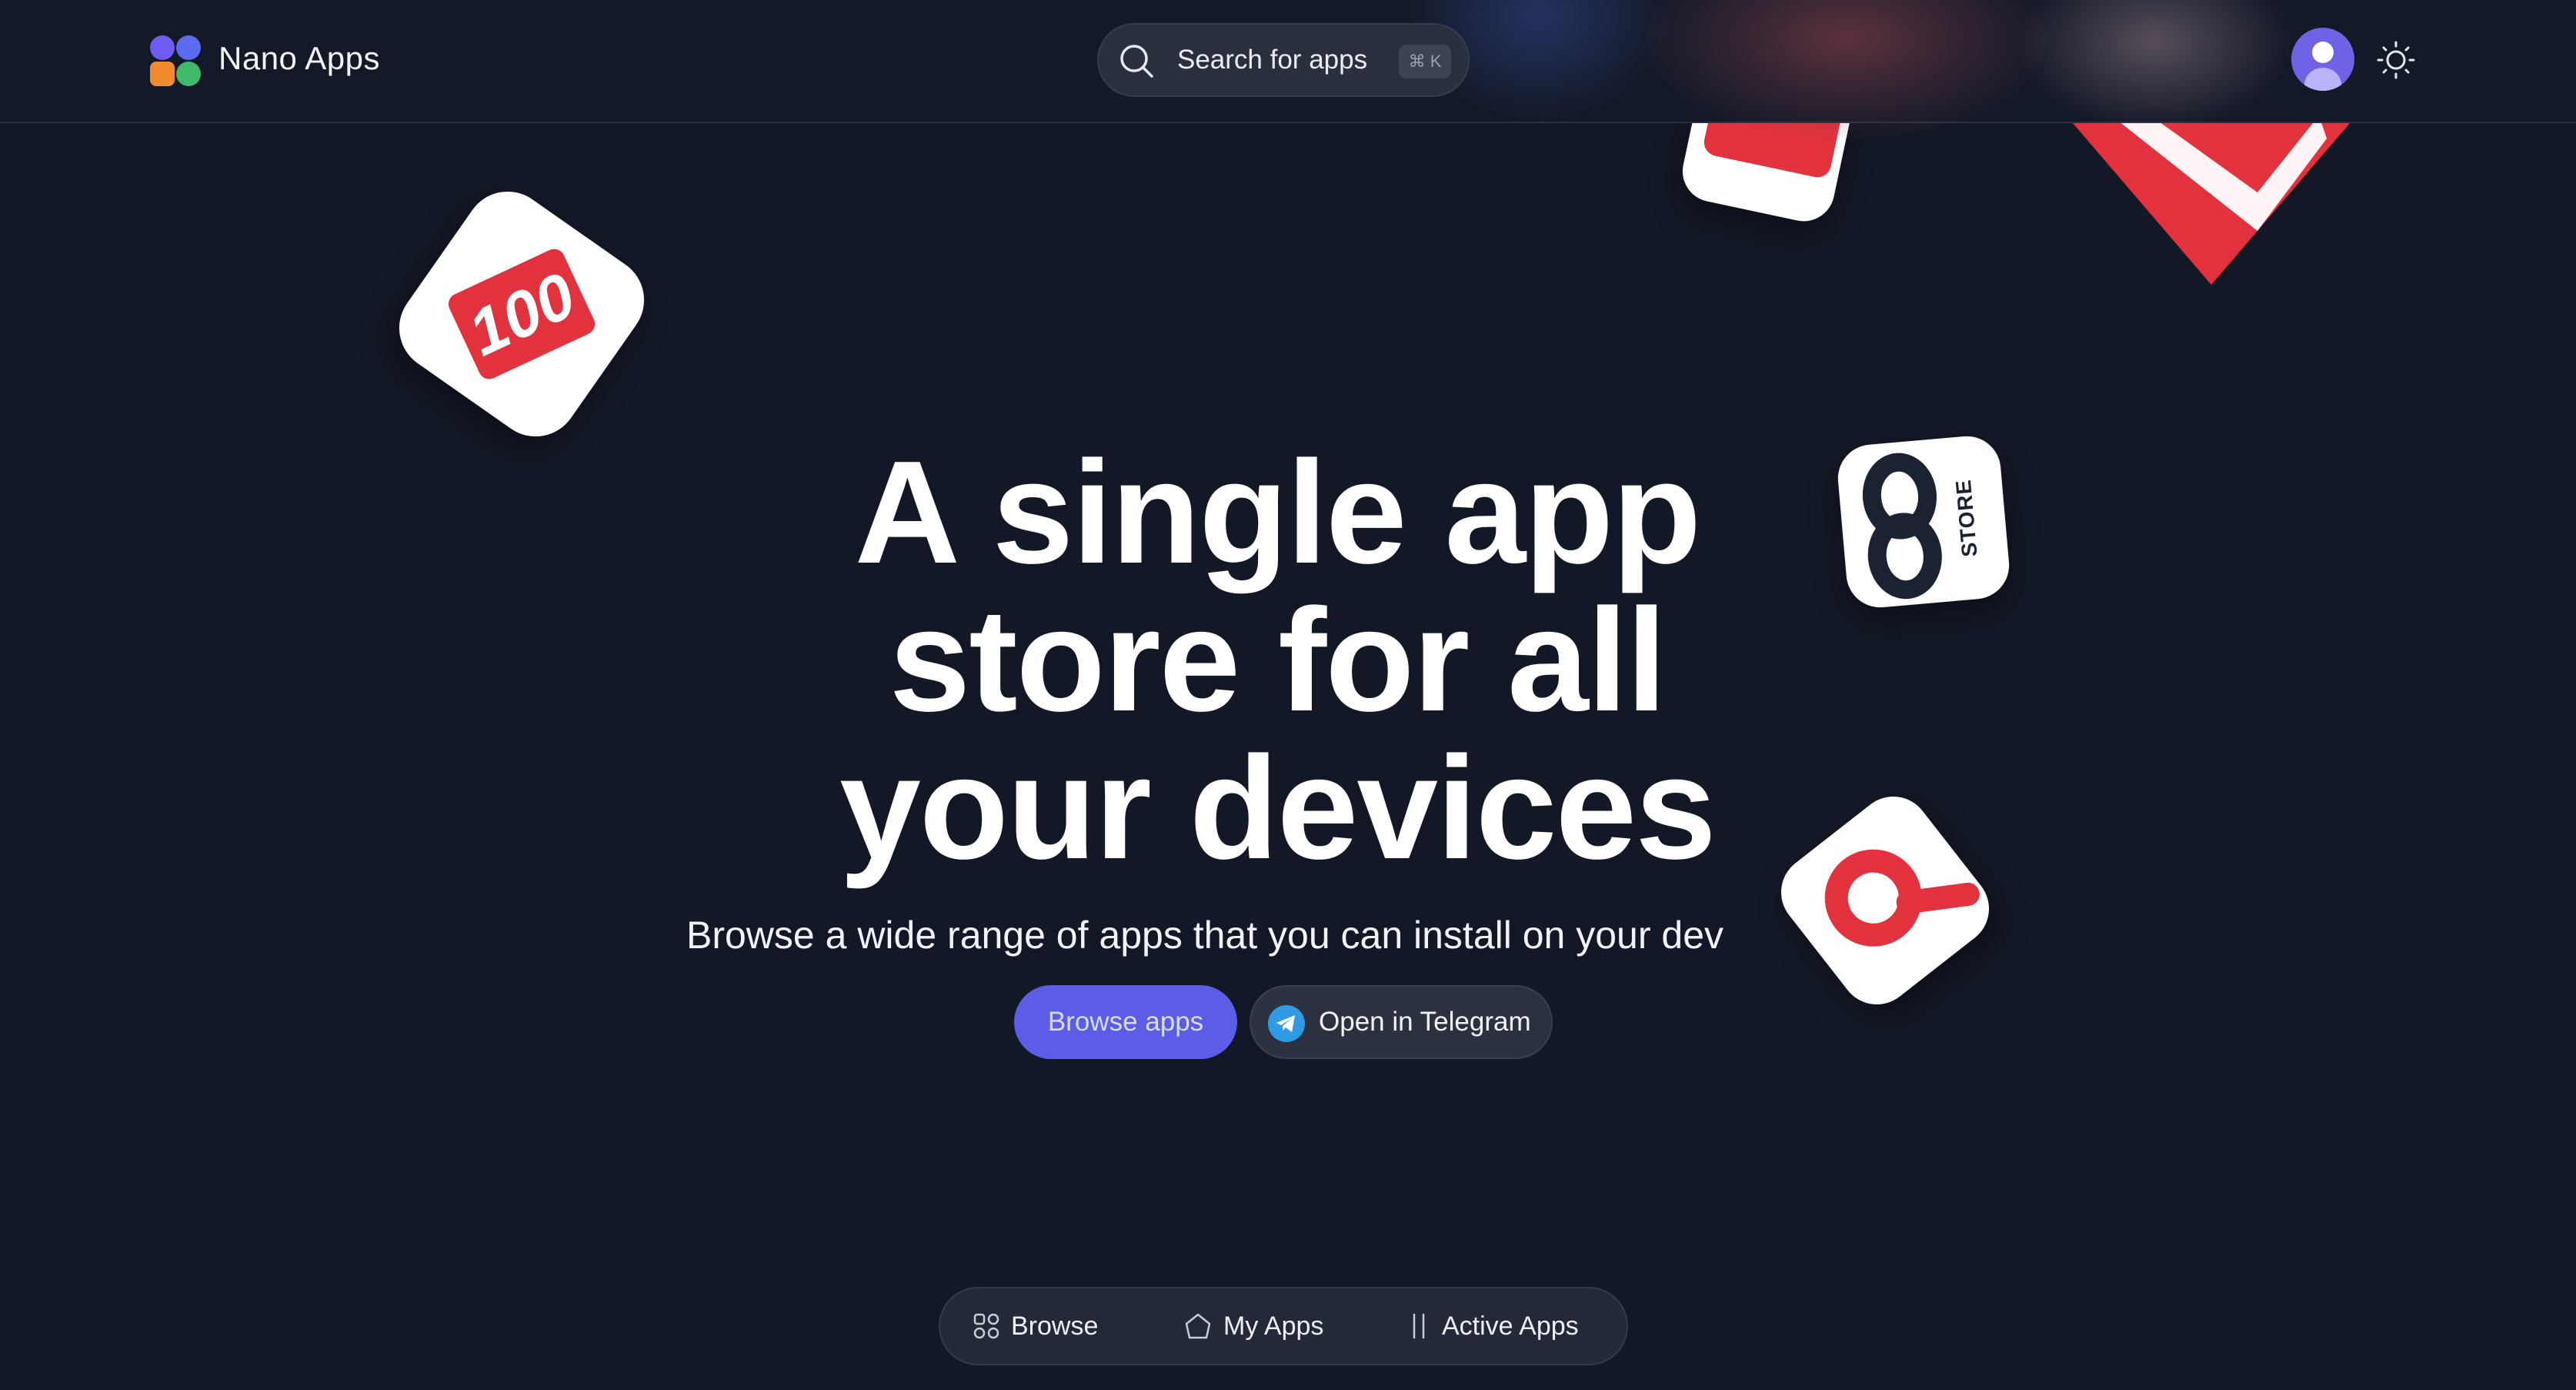 This screenshot has width=2576, height=1390. I want to click on browse-apps-button: Browse apps, so click(1125, 1022).